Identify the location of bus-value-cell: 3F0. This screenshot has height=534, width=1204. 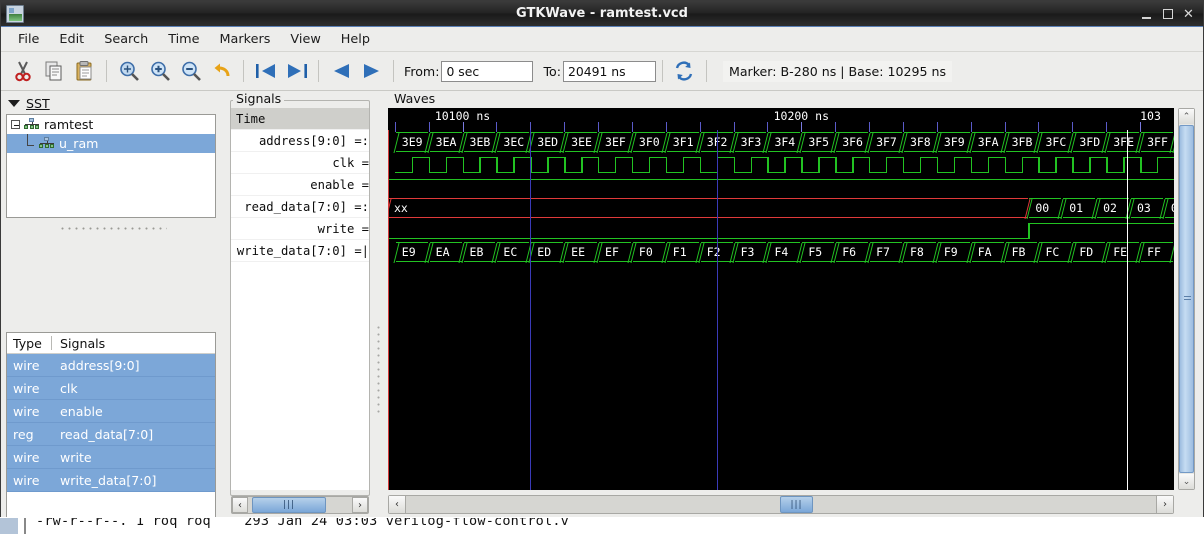
(649, 142).